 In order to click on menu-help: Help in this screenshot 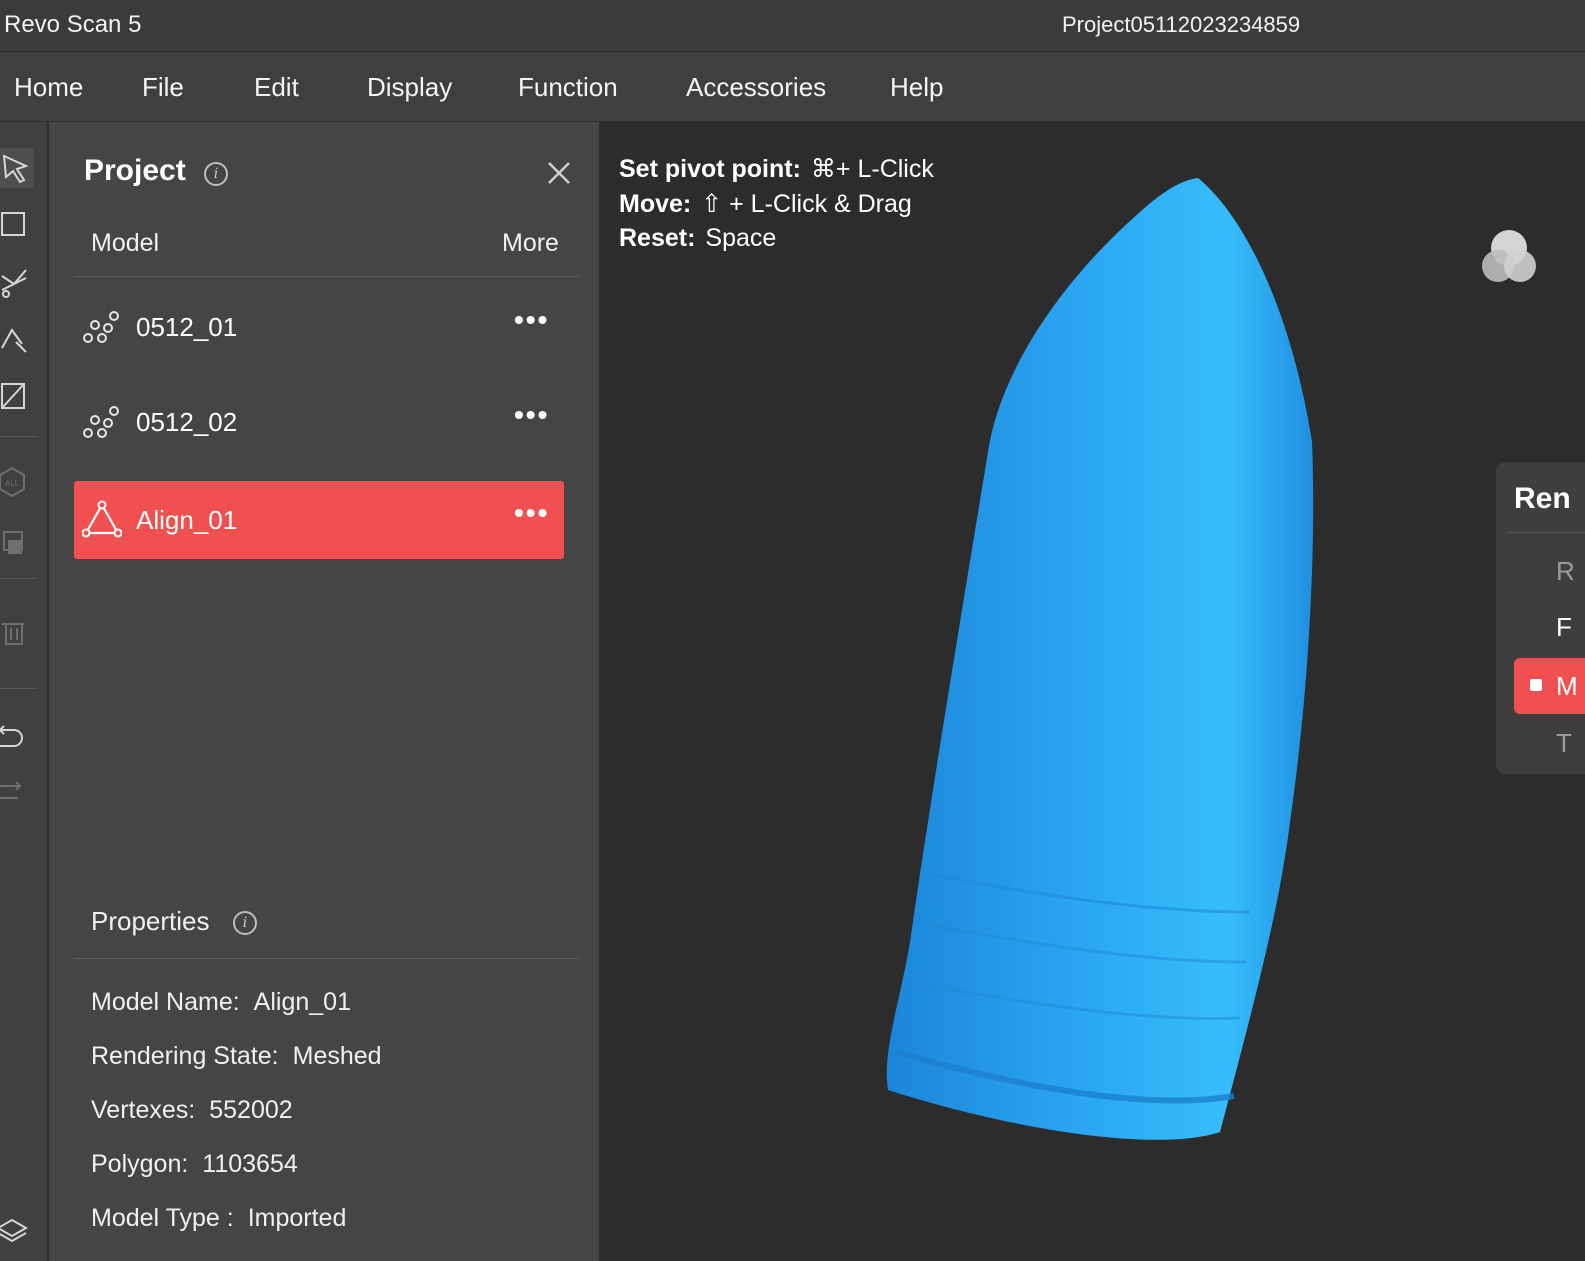, I will do `click(916, 87)`.